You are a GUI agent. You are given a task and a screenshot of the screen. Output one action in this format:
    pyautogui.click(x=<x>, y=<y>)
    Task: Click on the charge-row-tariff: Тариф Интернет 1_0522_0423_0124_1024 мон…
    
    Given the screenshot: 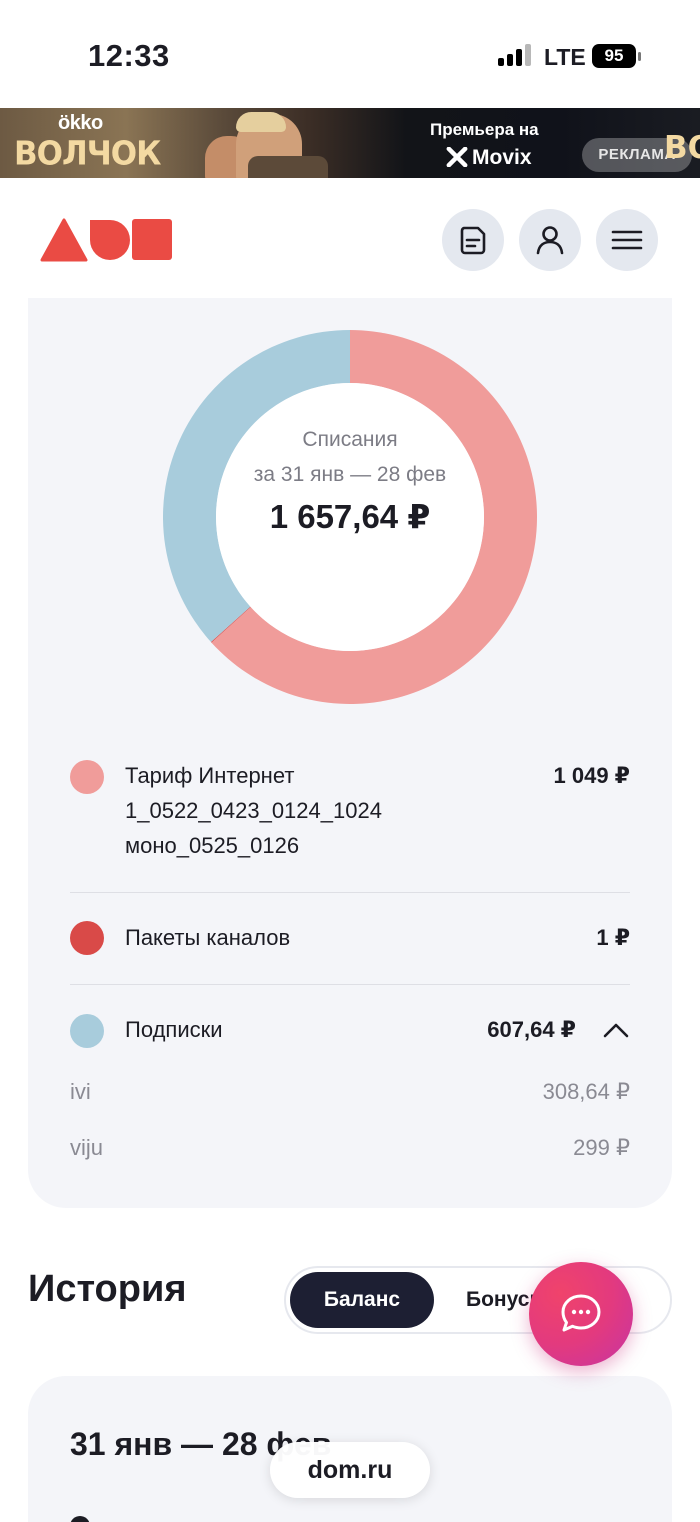 What is the action you would take?
    pyautogui.click(x=350, y=813)
    